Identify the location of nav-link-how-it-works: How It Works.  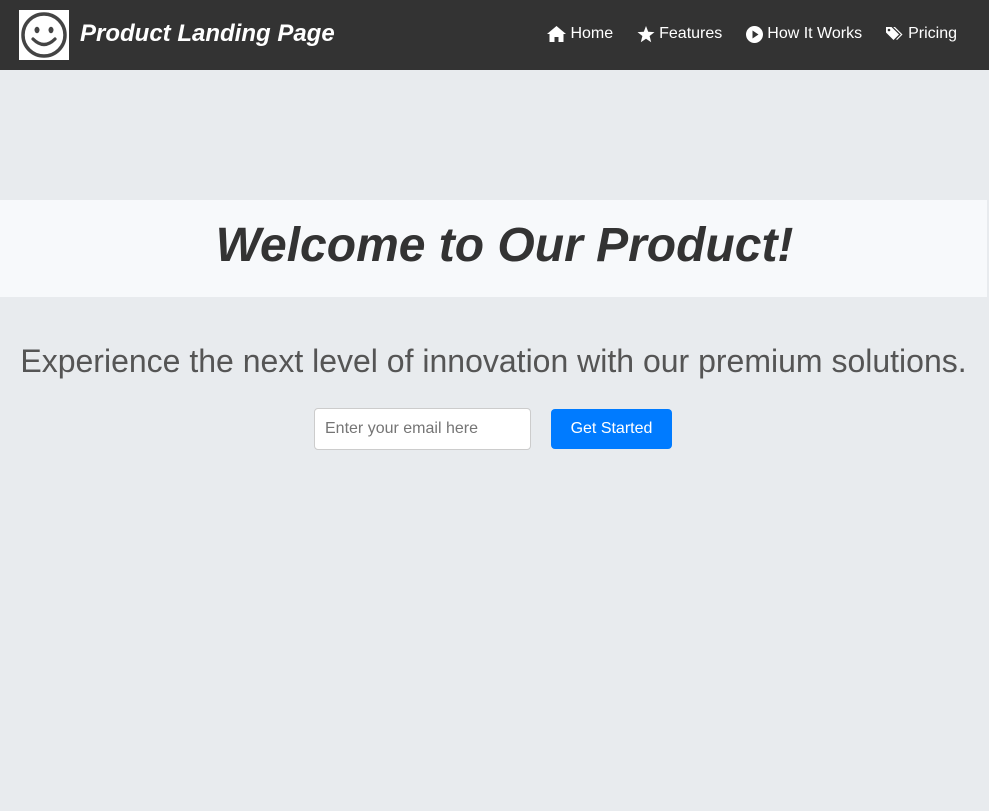
(804, 34).